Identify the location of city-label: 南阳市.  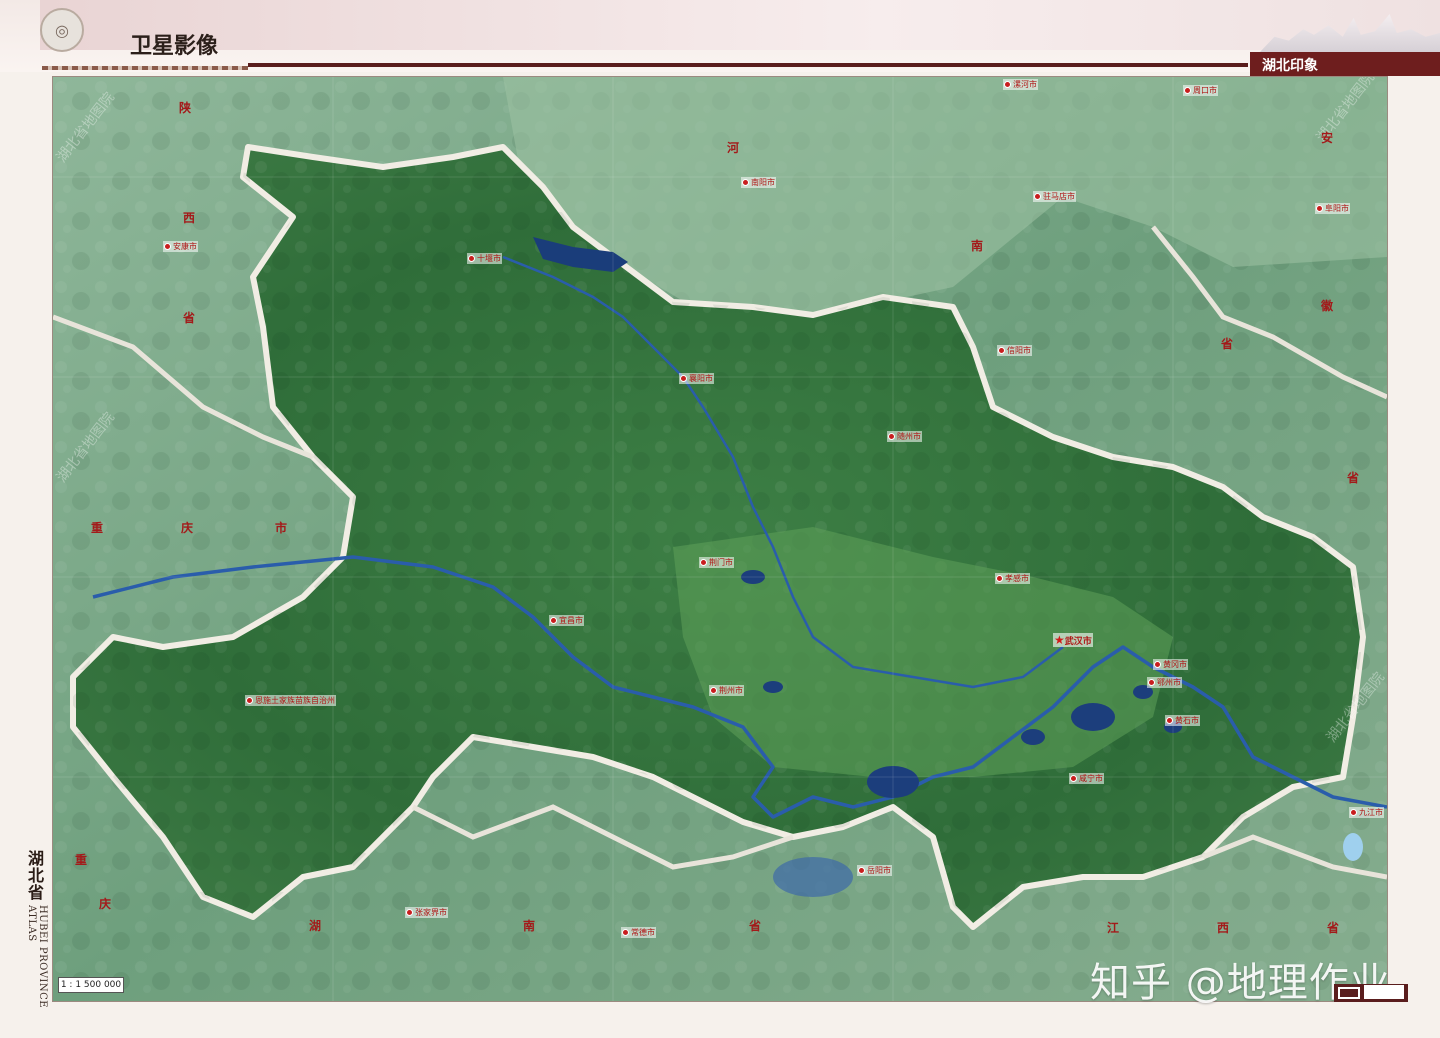
(758, 182).